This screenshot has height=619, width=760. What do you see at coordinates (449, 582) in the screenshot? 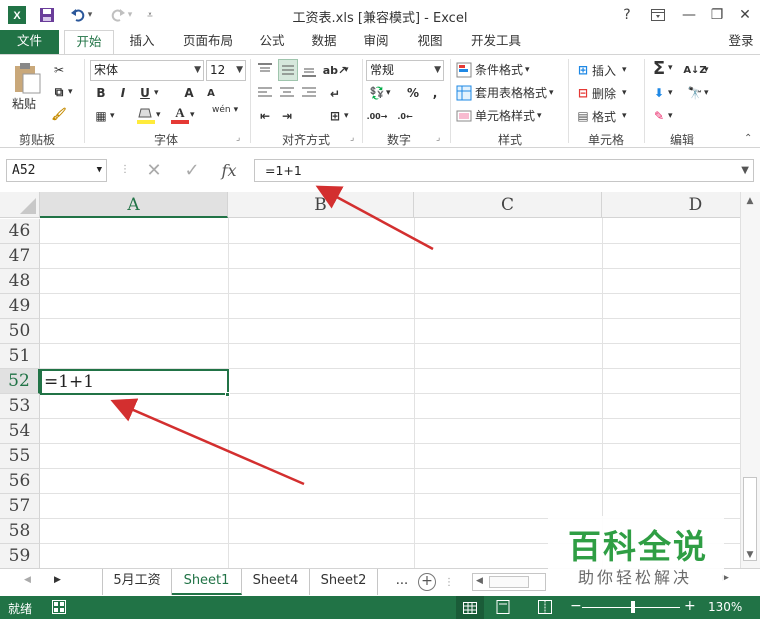
I see `tab-split-grip-icon: ⋮` at bounding box center [449, 582].